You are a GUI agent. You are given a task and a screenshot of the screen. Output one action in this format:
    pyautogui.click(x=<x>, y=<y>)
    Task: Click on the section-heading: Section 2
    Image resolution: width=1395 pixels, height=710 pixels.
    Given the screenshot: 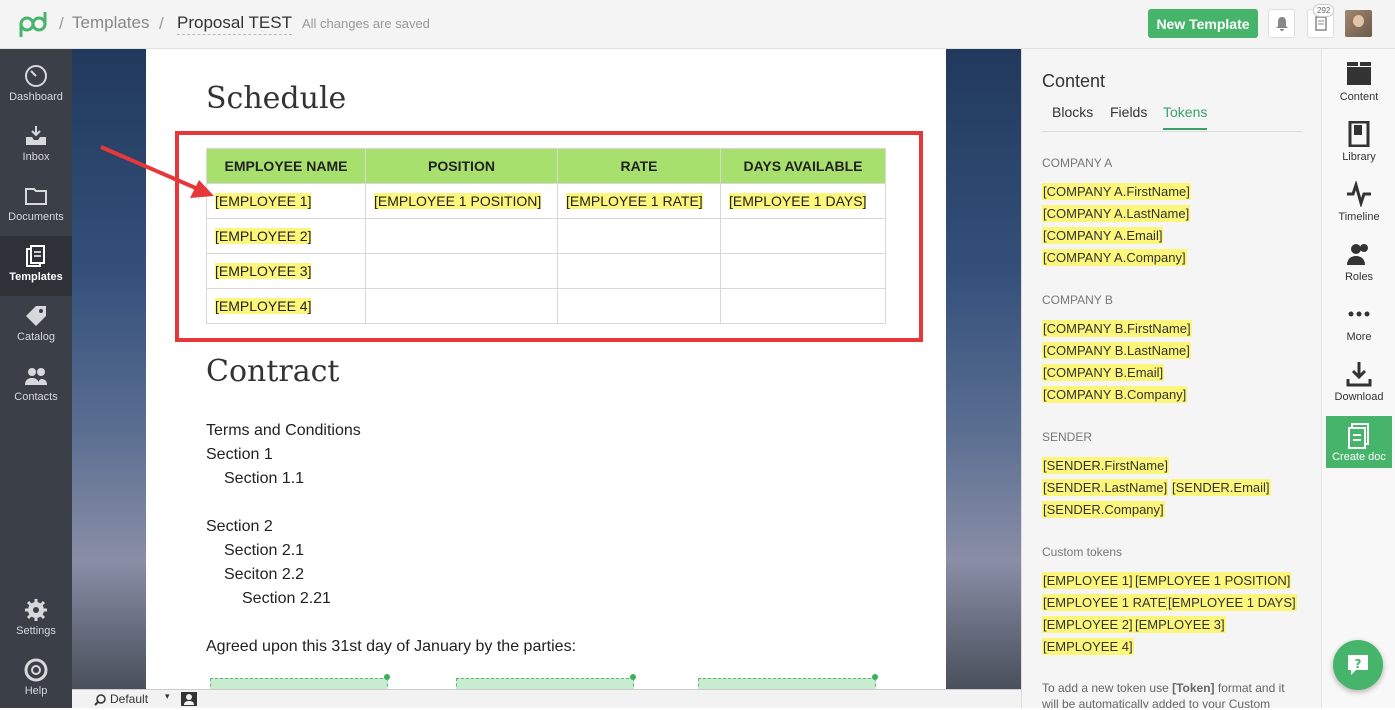 What is the action you would take?
    pyautogui.click(x=239, y=527)
    